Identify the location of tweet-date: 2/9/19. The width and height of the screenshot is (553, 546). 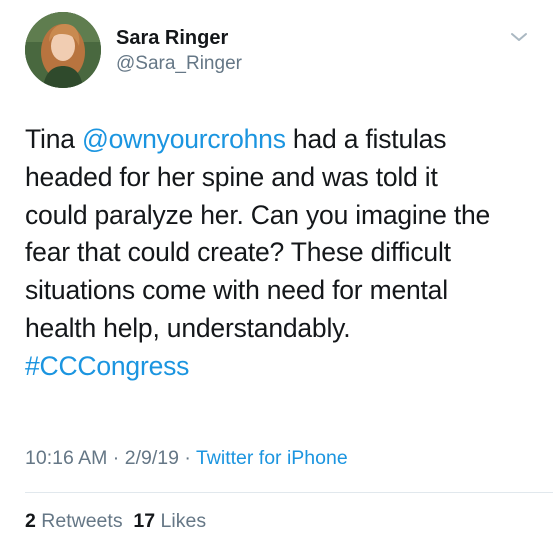
(151, 458).